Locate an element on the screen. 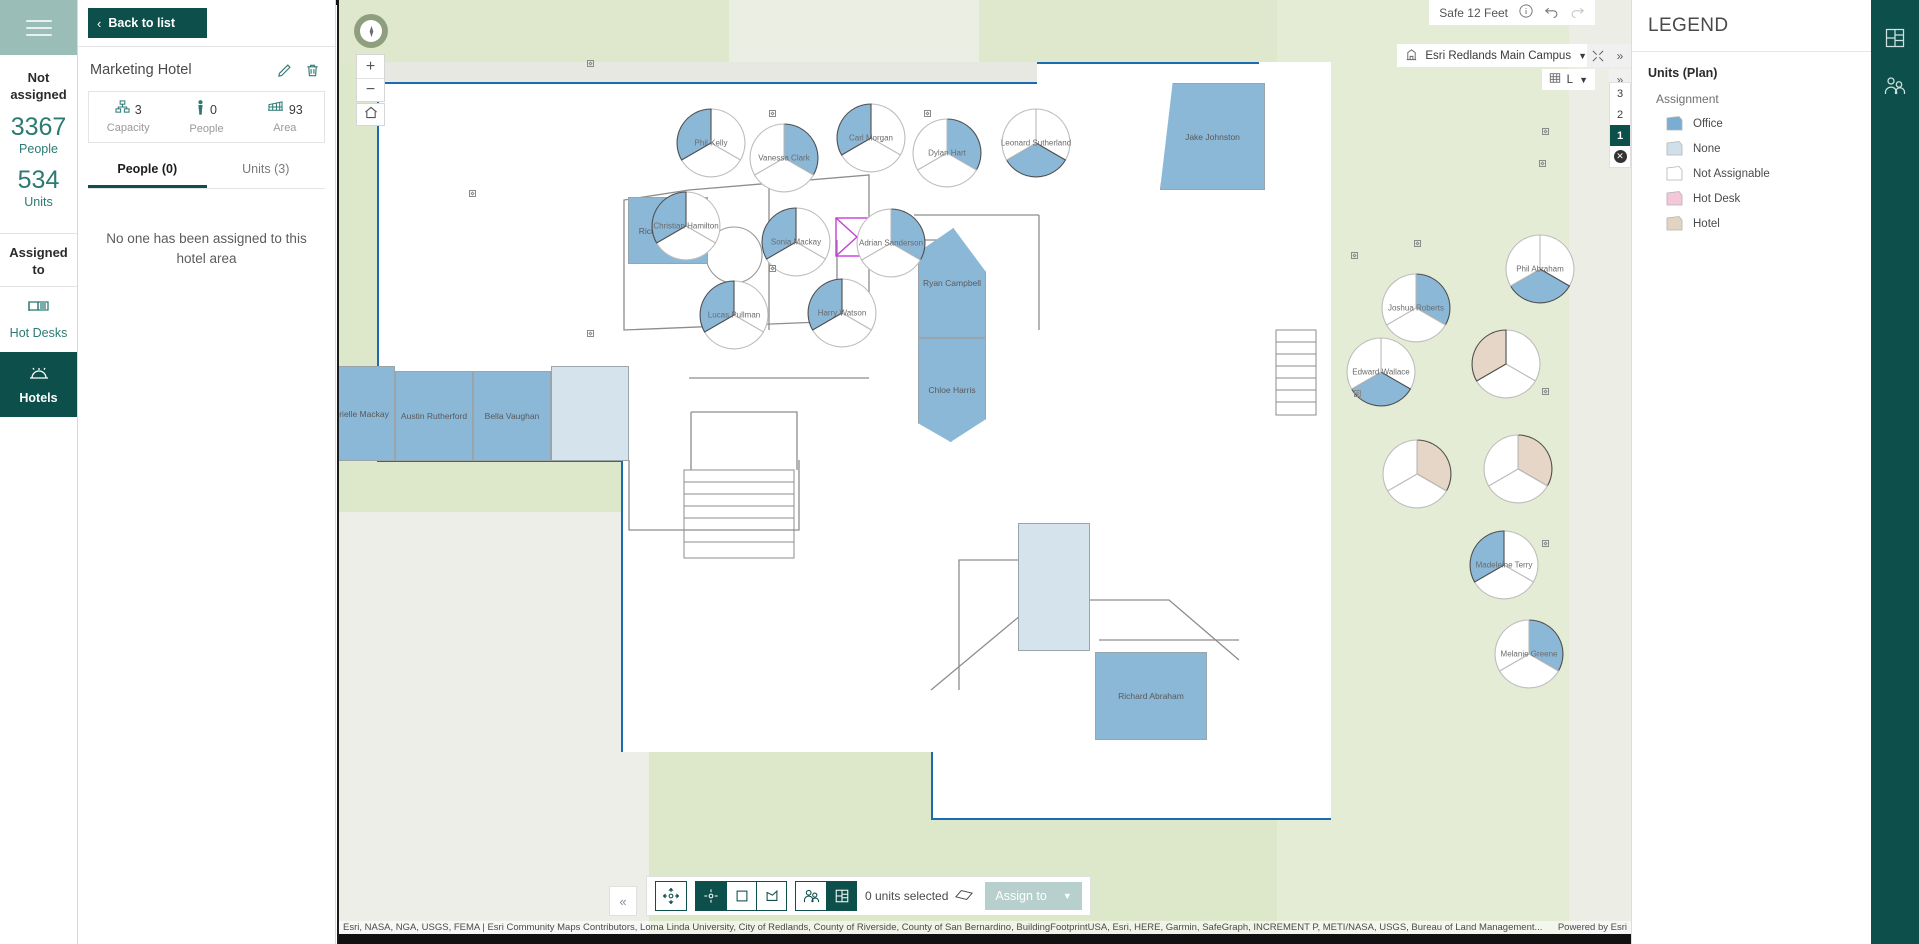  back-to-list-button: ‹ Back to list is located at coordinates (147, 23).